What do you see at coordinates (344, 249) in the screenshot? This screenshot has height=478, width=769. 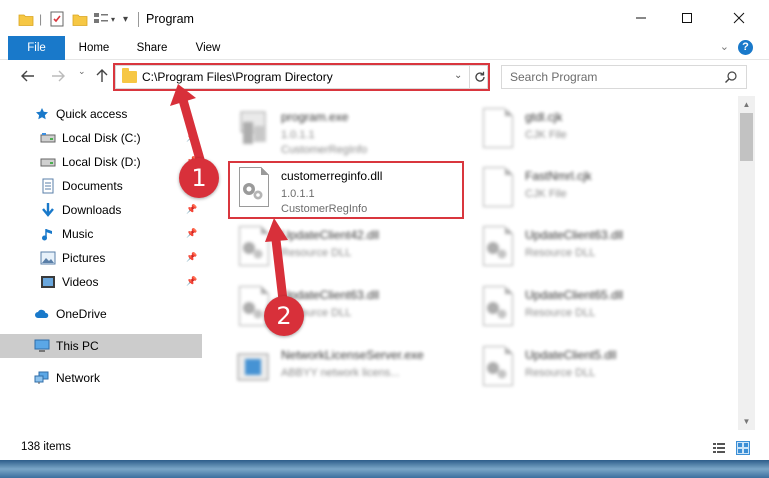 I see `file-item-updateclient42-dll: UpdateClient42.dll Resource DLL` at bounding box center [344, 249].